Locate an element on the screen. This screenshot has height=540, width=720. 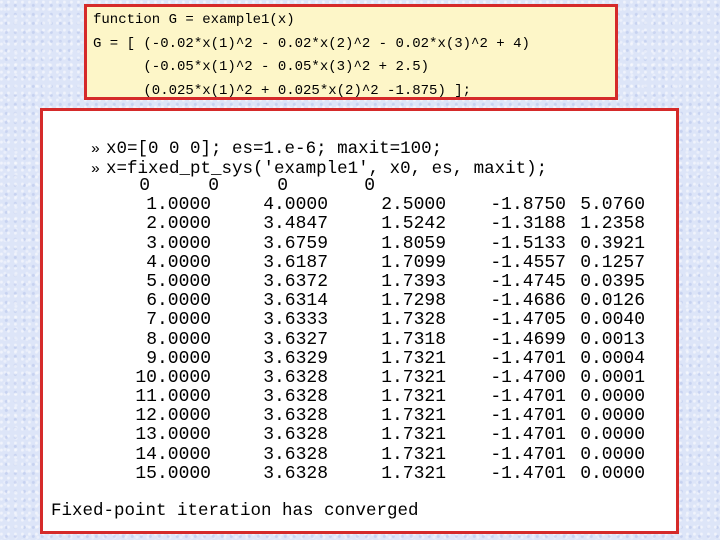
table-cell: 11.0000 is located at coordinates (173, 397).